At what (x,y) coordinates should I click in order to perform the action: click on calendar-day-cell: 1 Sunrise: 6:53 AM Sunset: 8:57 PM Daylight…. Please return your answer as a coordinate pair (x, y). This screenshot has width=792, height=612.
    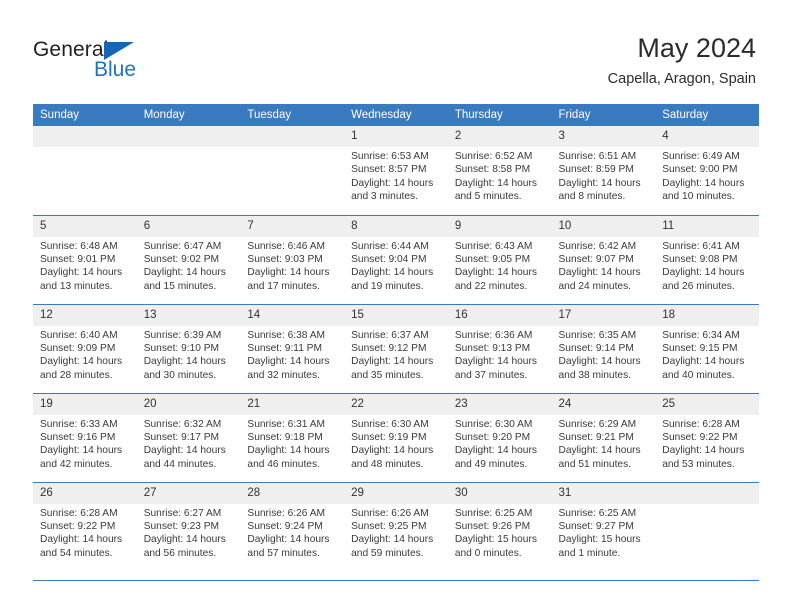
    Looking at the image, I should click on (396, 170).